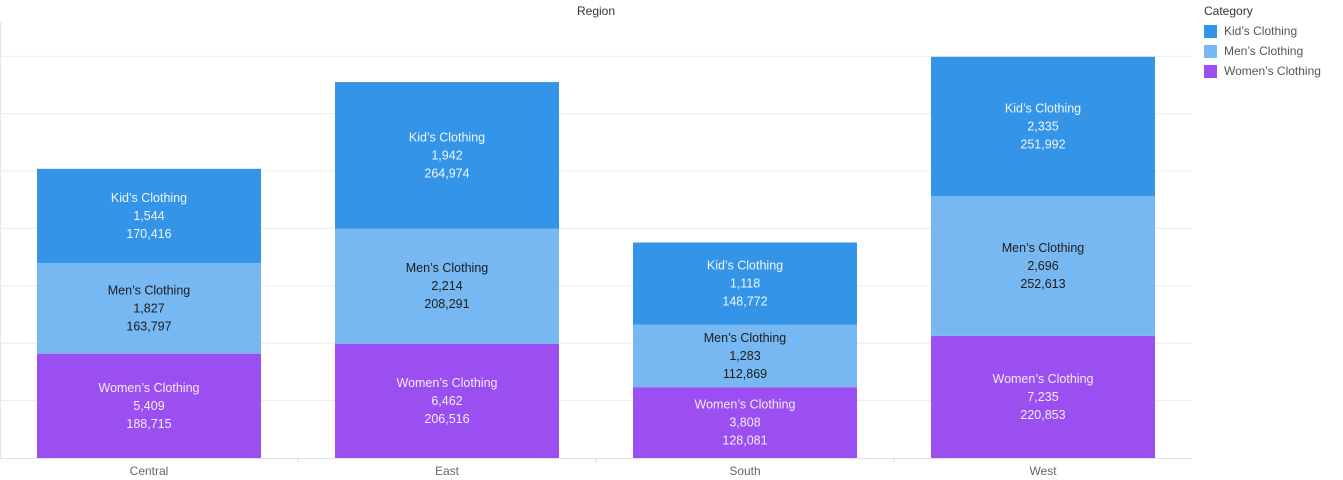  I want to click on legend-label: Kid’s Clothing, so click(1261, 31).